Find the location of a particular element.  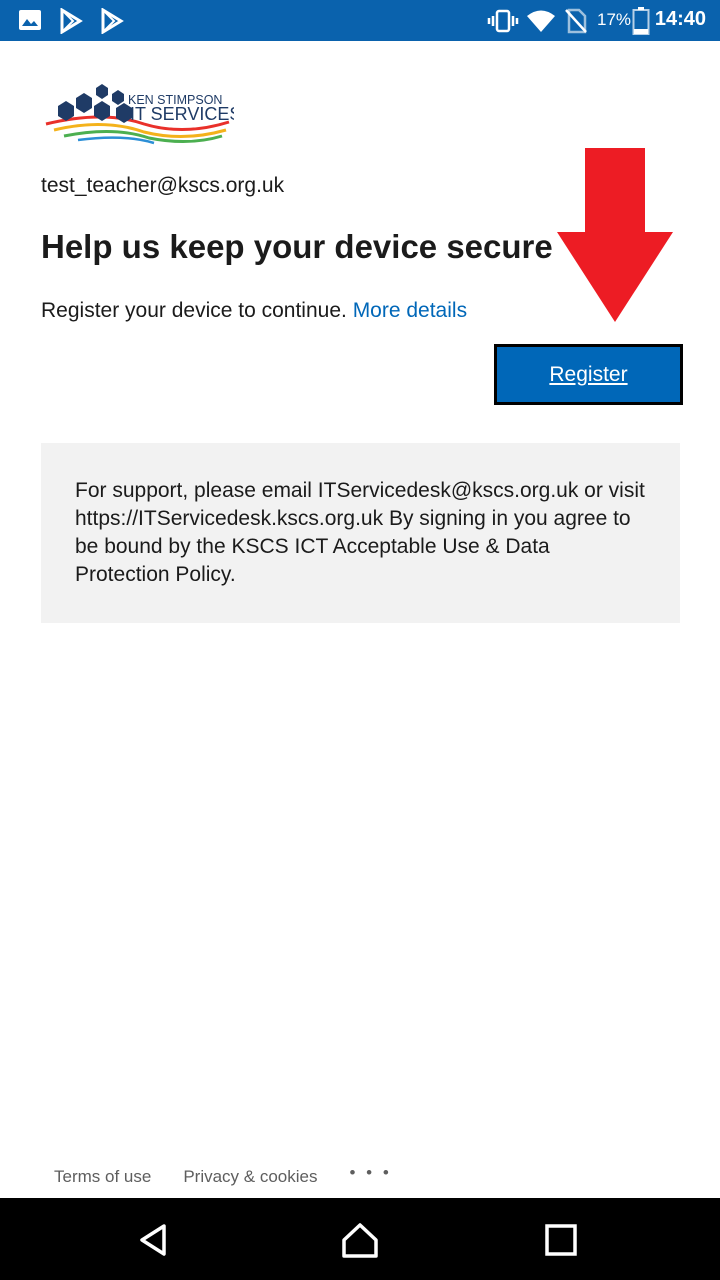

more-details-link: More details is located at coordinates (410, 310).